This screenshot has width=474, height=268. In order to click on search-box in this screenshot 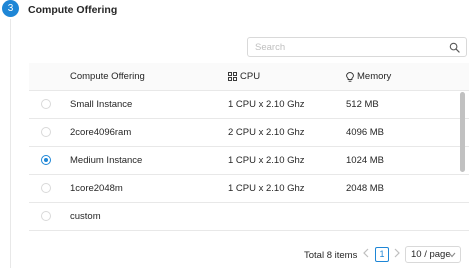, I will do `click(357, 47)`.